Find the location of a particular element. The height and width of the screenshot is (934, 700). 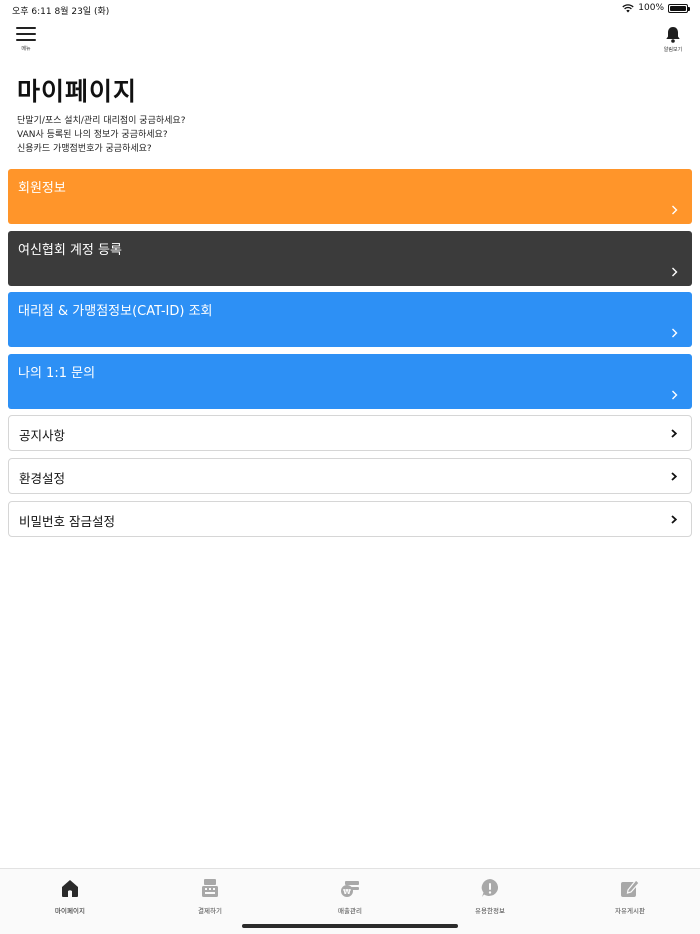

status-indicators: 100% is located at coordinates (656, 8).